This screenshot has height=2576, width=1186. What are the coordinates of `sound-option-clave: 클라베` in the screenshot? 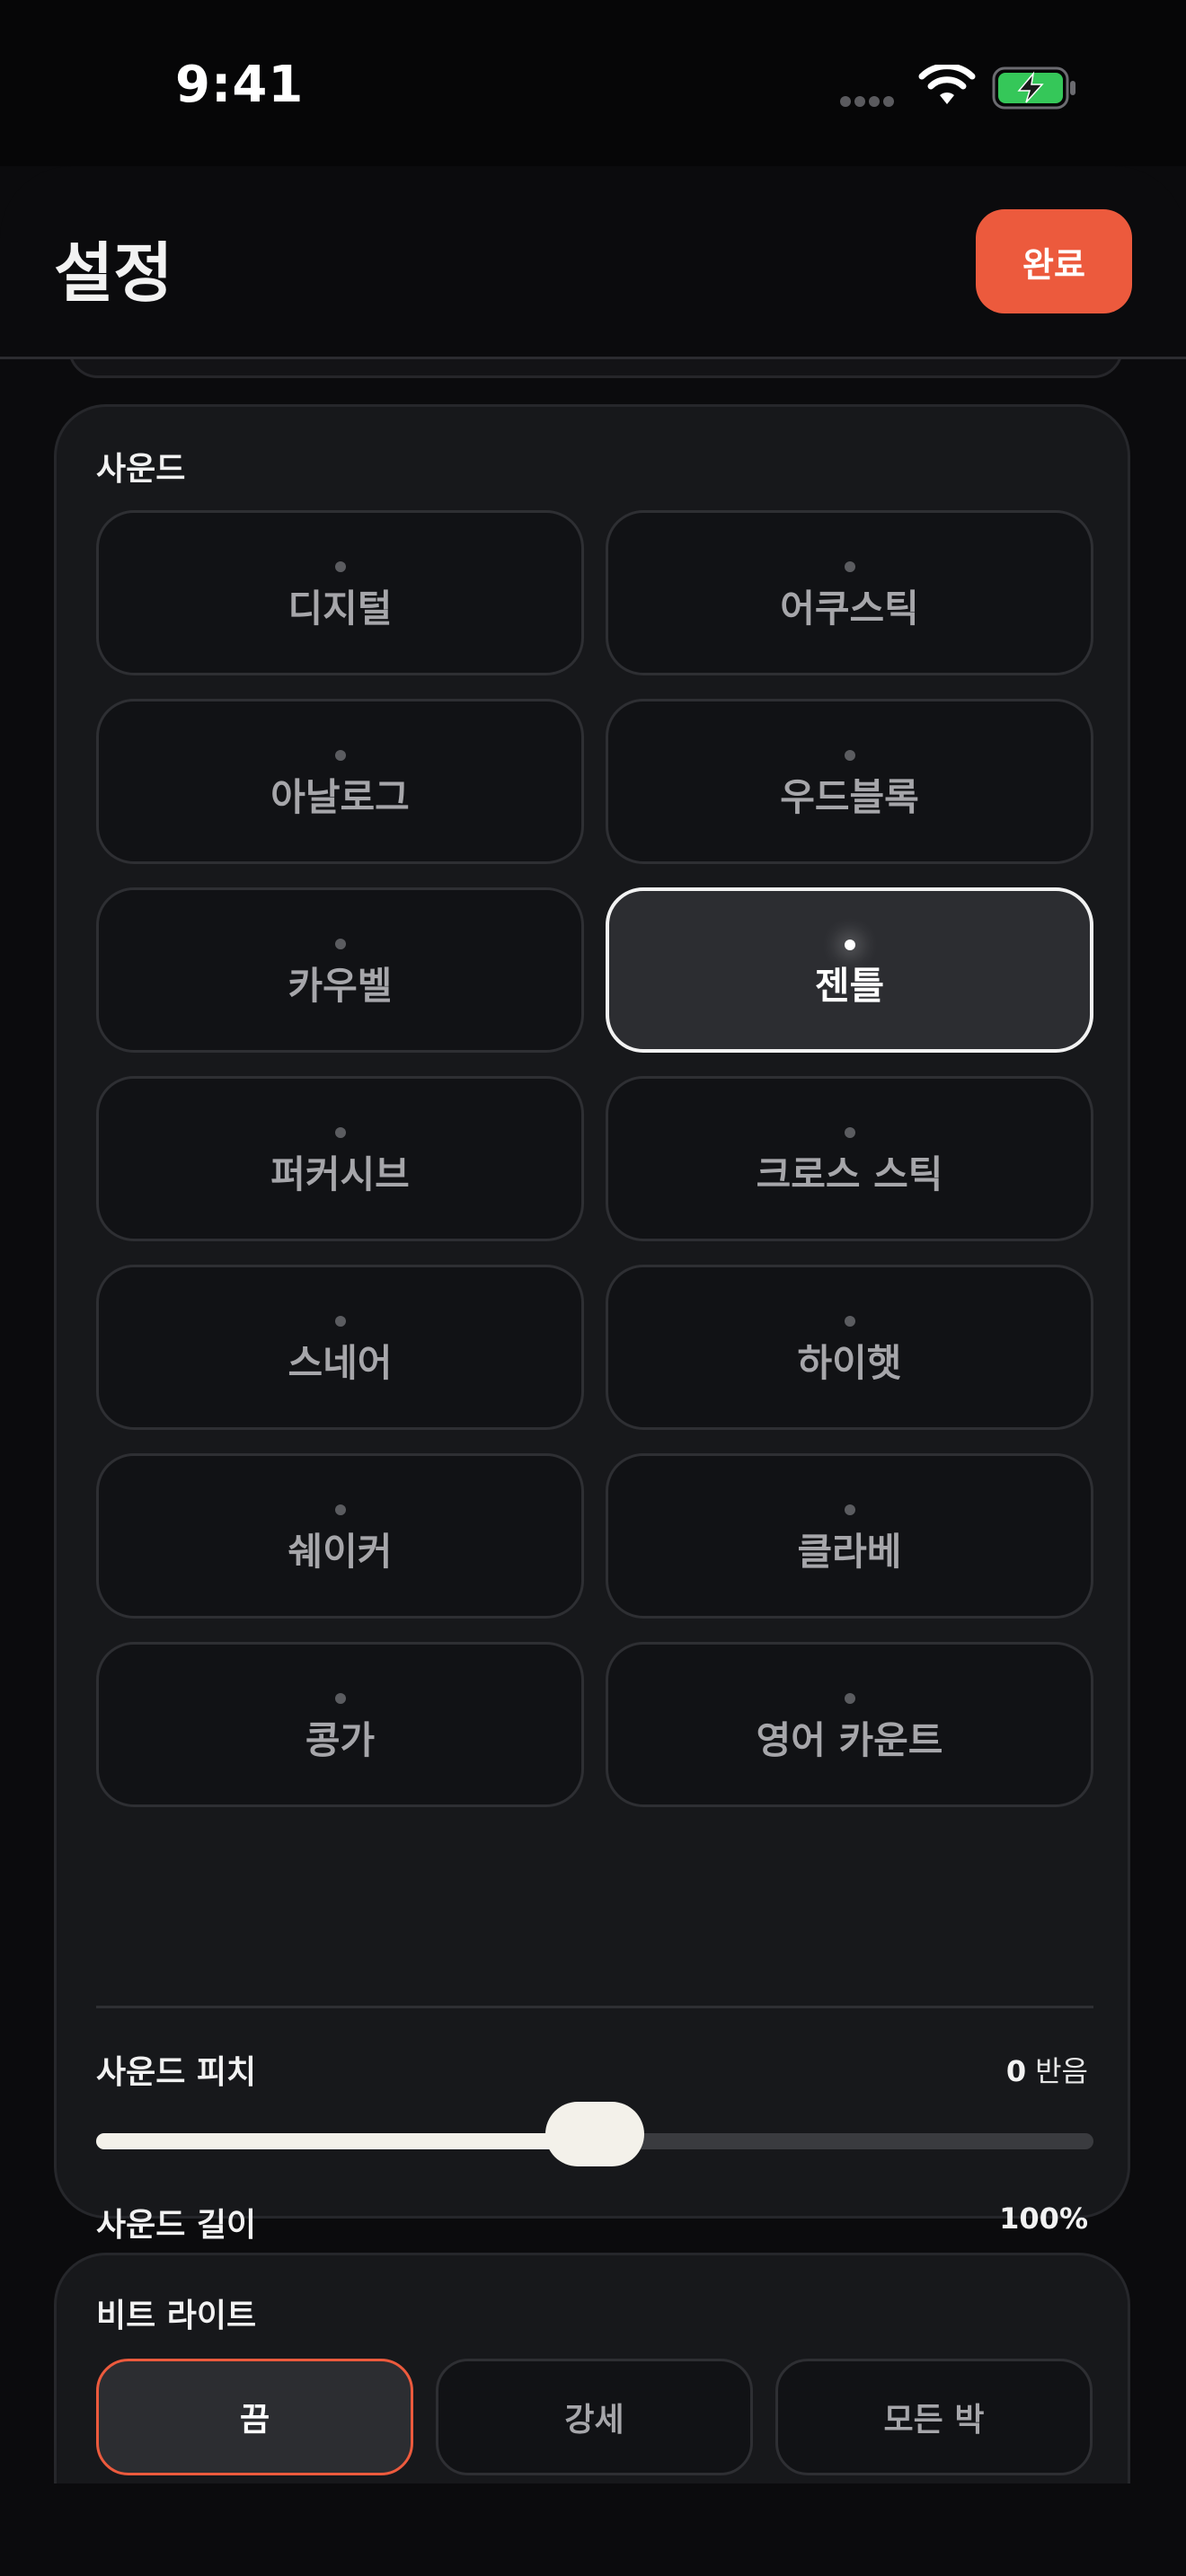 It's located at (849, 1536).